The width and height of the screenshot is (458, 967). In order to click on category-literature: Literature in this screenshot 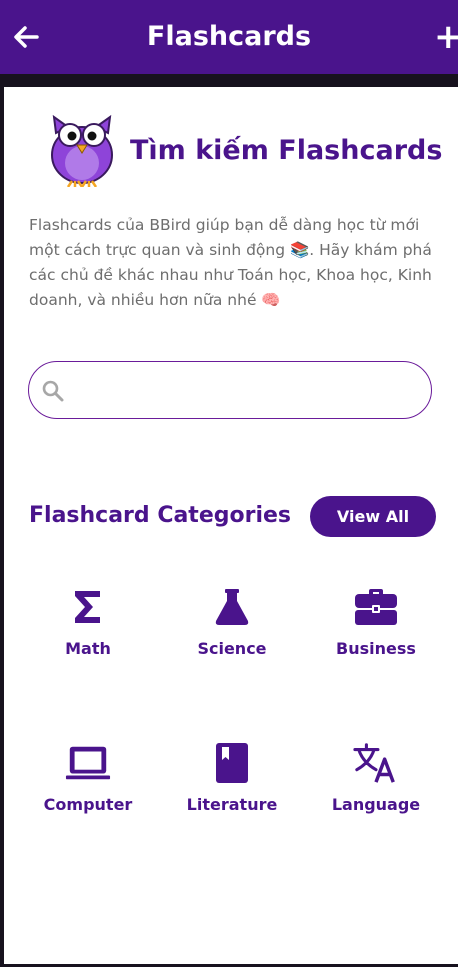, I will do `click(232, 791)`.